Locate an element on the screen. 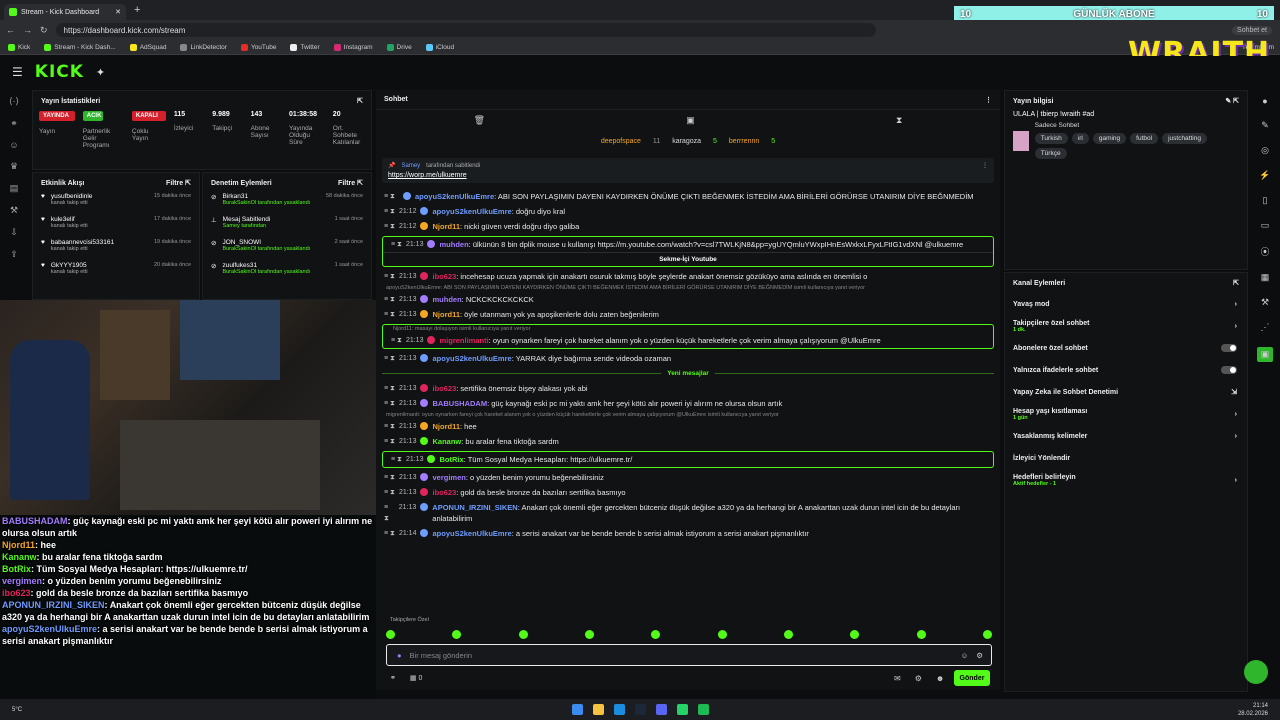  upload-icon: ⇪ is located at coordinates (14, 254).